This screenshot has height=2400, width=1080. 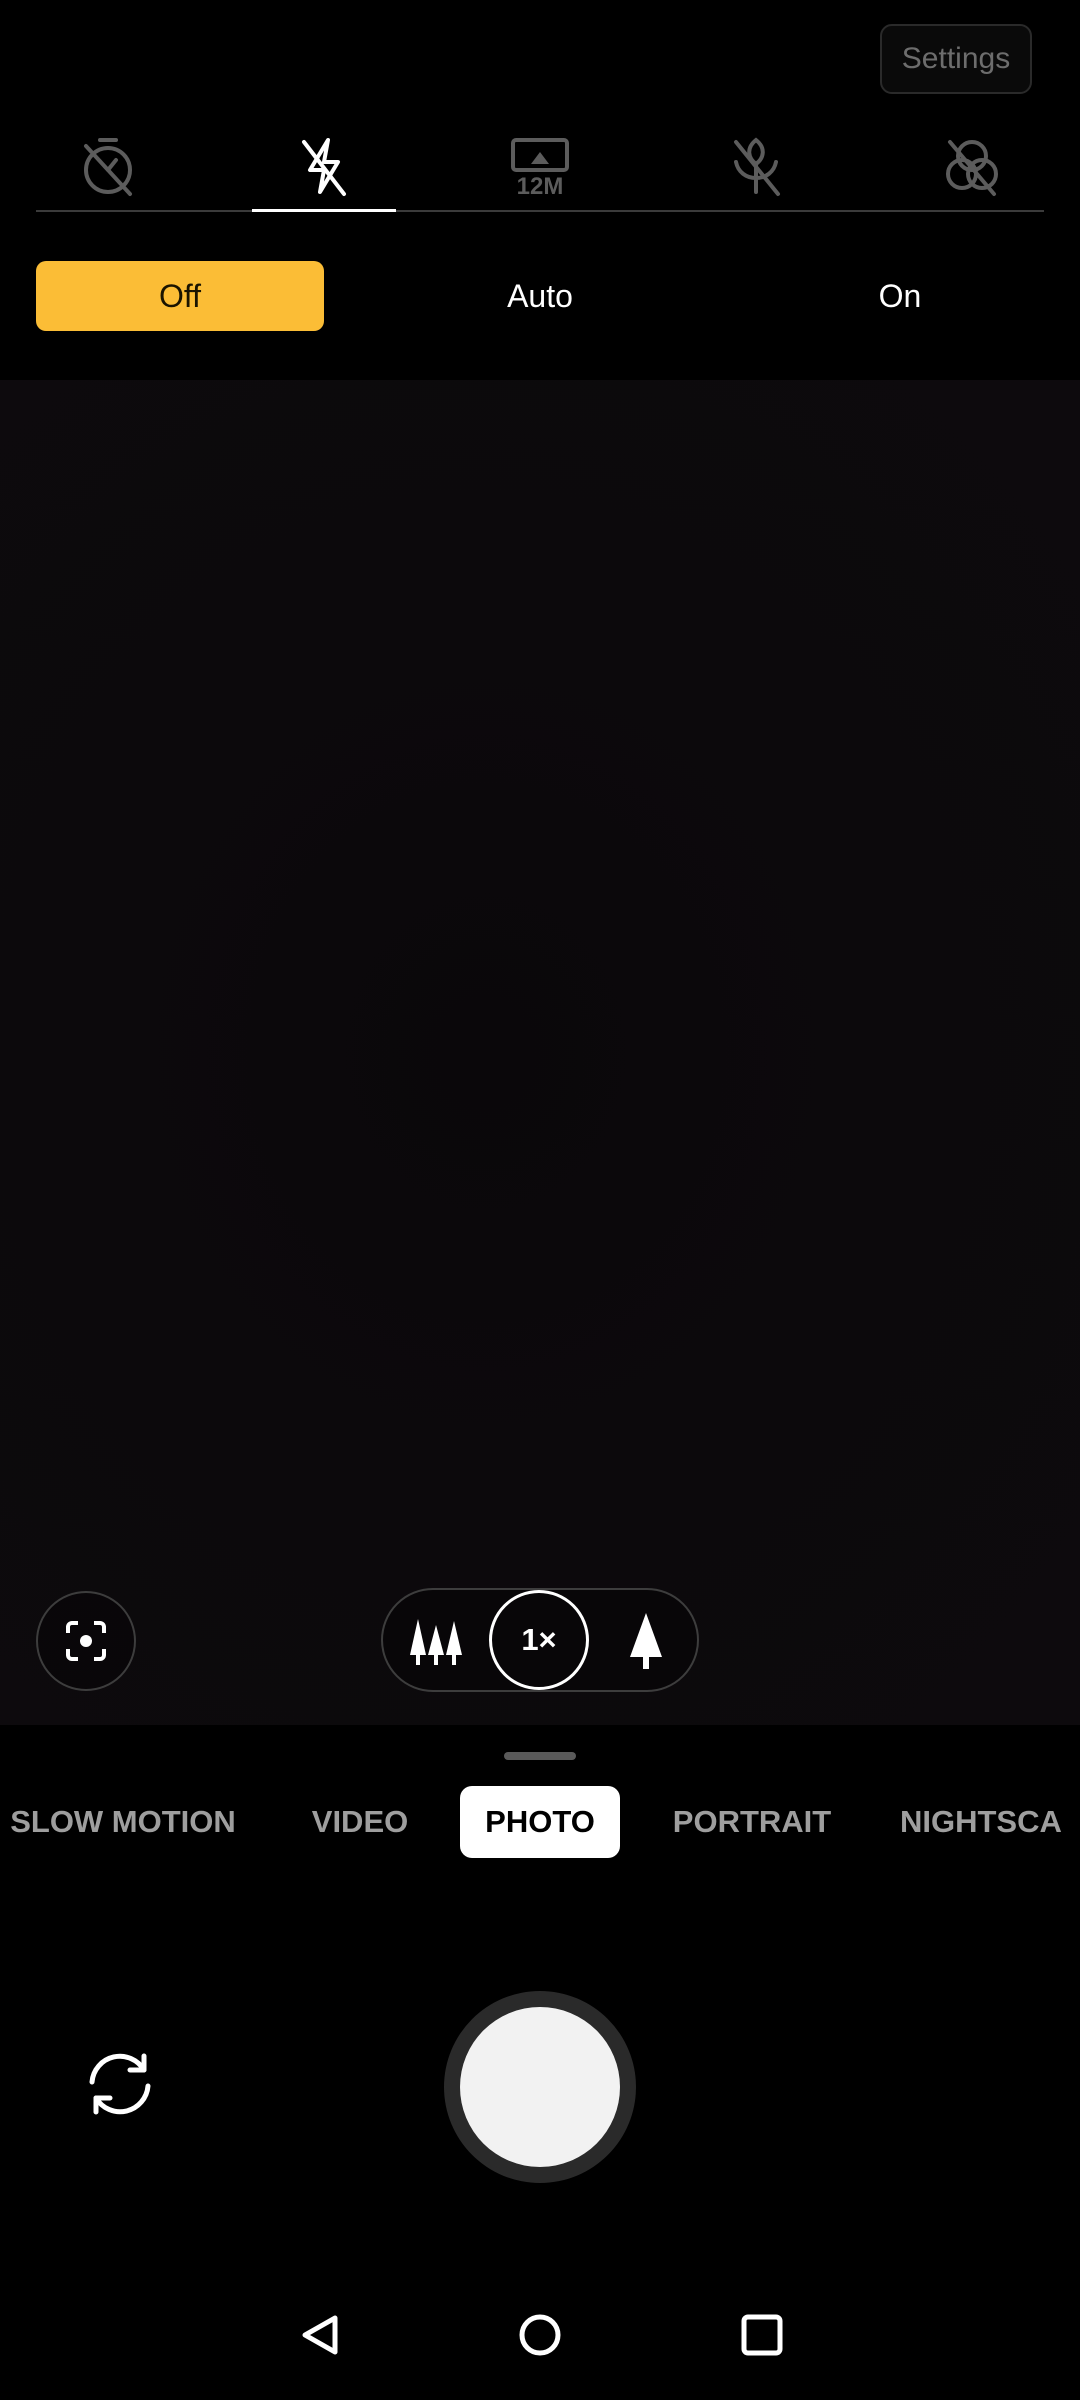 What do you see at coordinates (540, 211) in the screenshot?
I see `toolbar-divider` at bounding box center [540, 211].